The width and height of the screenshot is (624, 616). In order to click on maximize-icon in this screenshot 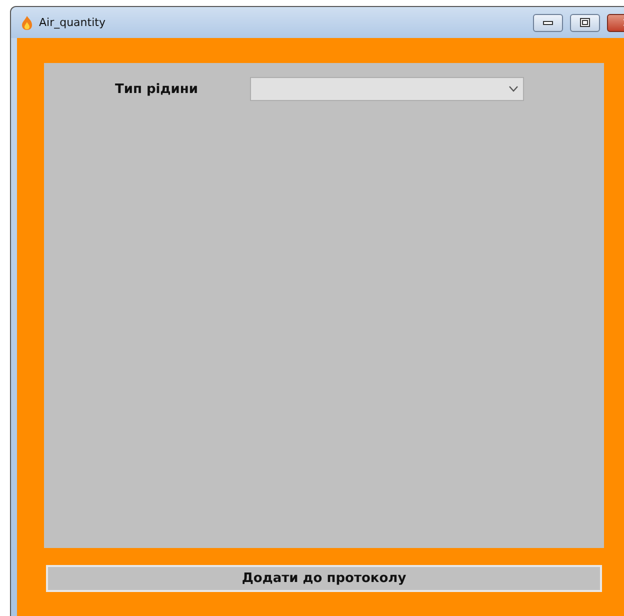, I will do `click(585, 22)`.